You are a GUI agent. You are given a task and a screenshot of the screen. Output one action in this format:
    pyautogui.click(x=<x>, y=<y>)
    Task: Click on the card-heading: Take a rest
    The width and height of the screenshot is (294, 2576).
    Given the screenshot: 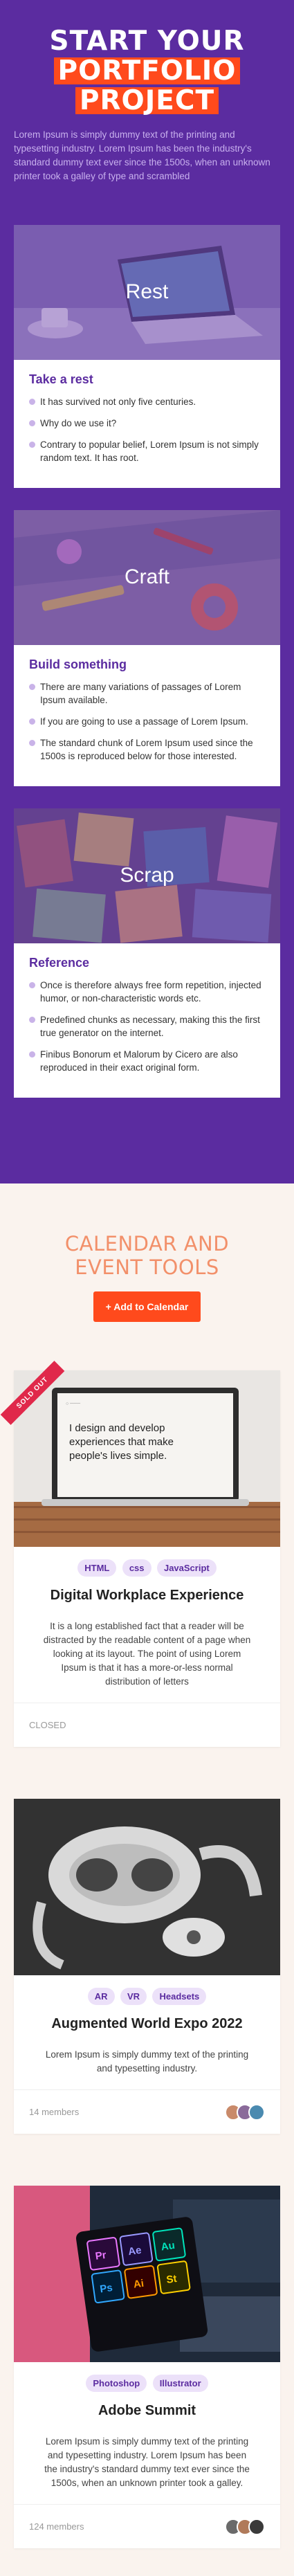 What is the action you would take?
    pyautogui.click(x=61, y=379)
    